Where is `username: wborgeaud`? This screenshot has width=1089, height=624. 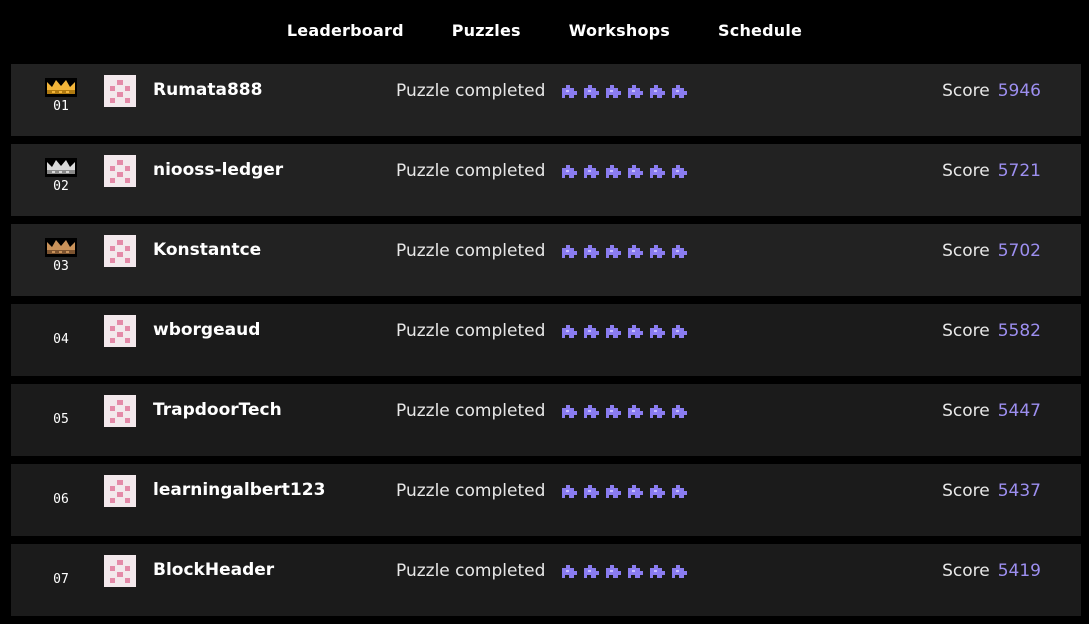
username: wborgeaud is located at coordinates (206, 330).